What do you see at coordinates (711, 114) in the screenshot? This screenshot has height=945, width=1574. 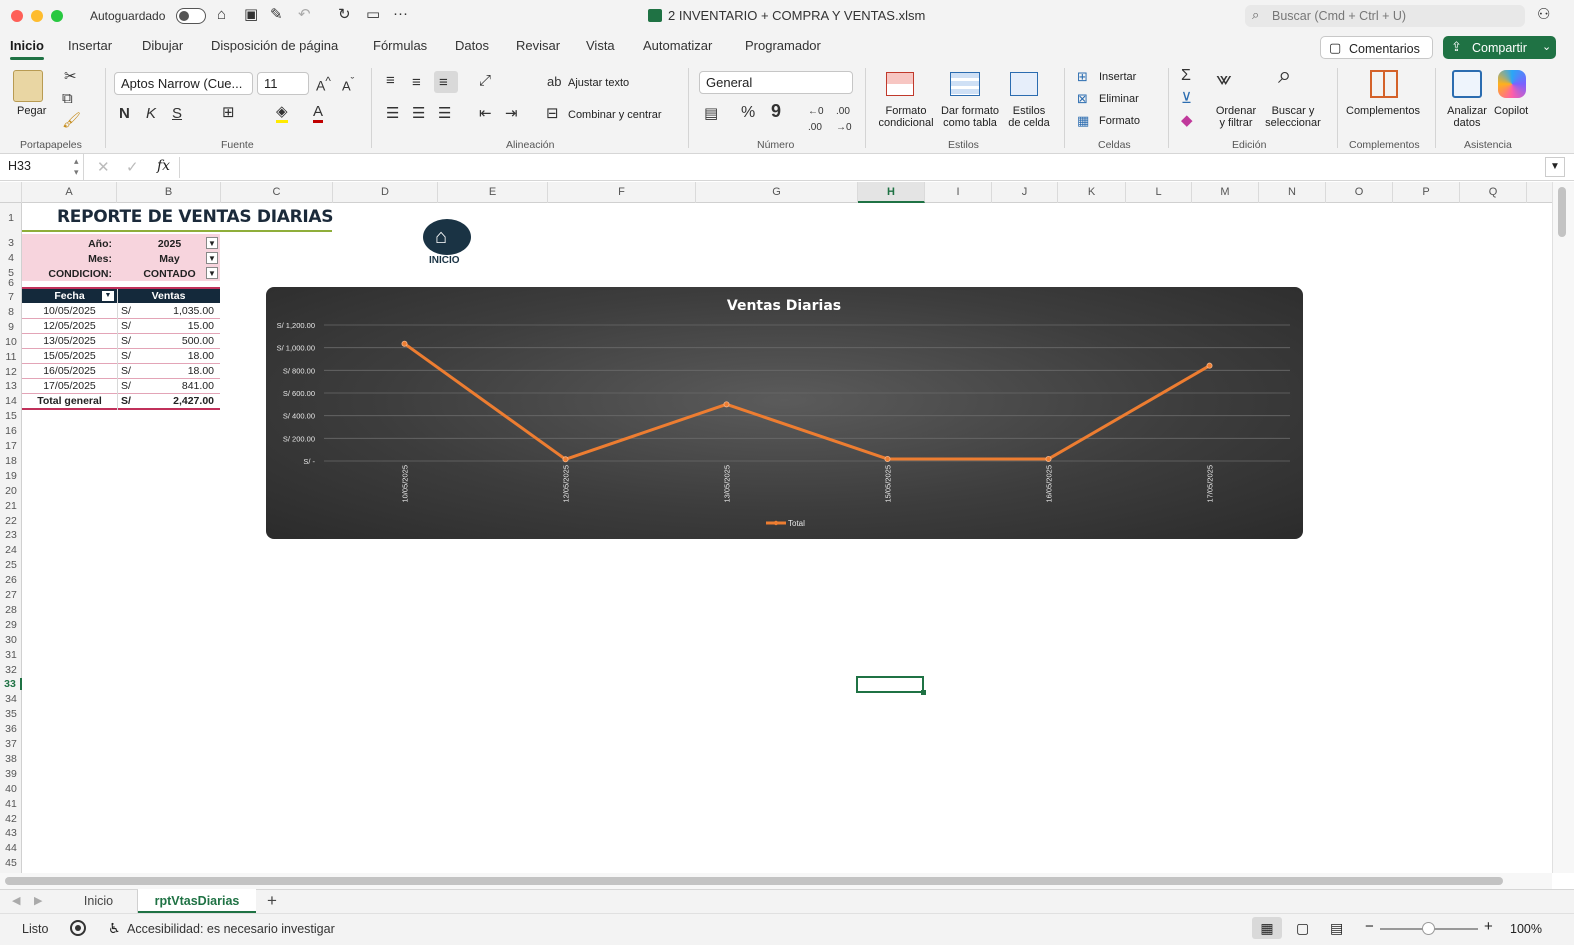 I see `currency-icon: ▤` at bounding box center [711, 114].